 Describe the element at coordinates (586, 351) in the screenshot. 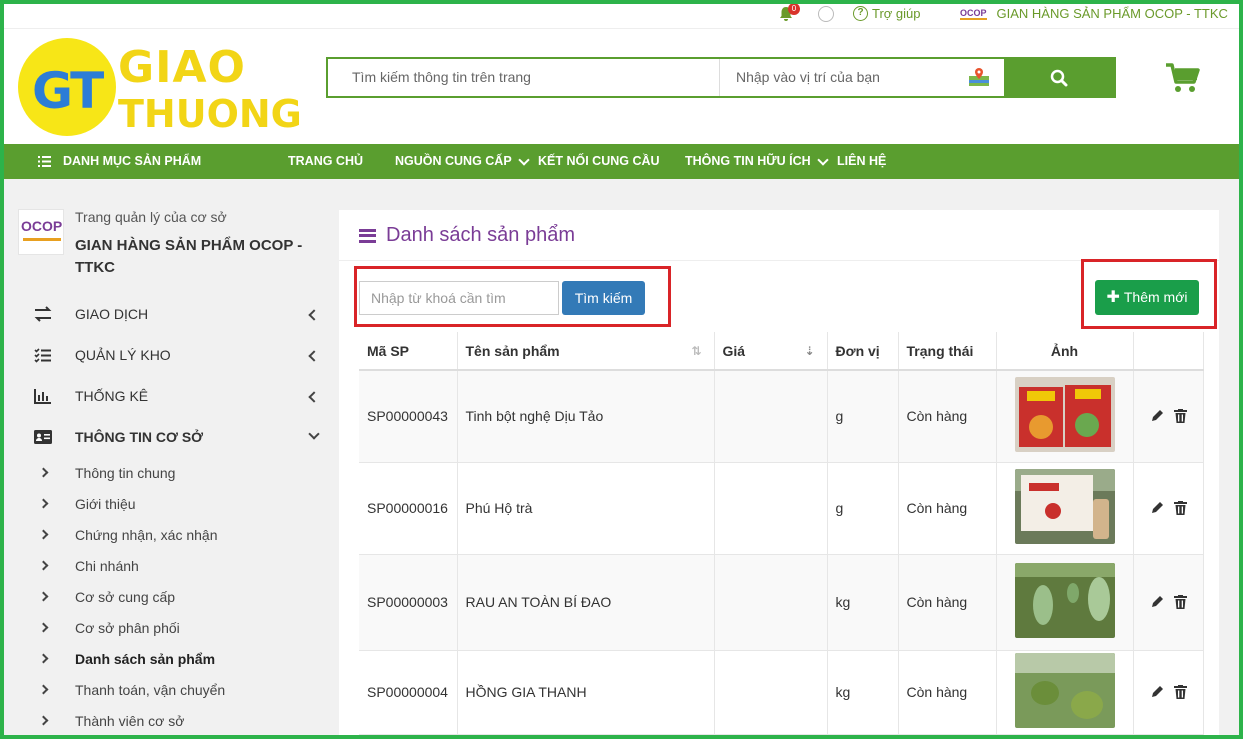

I see `column-header-name: Tên sản phẩm ⇅` at that location.